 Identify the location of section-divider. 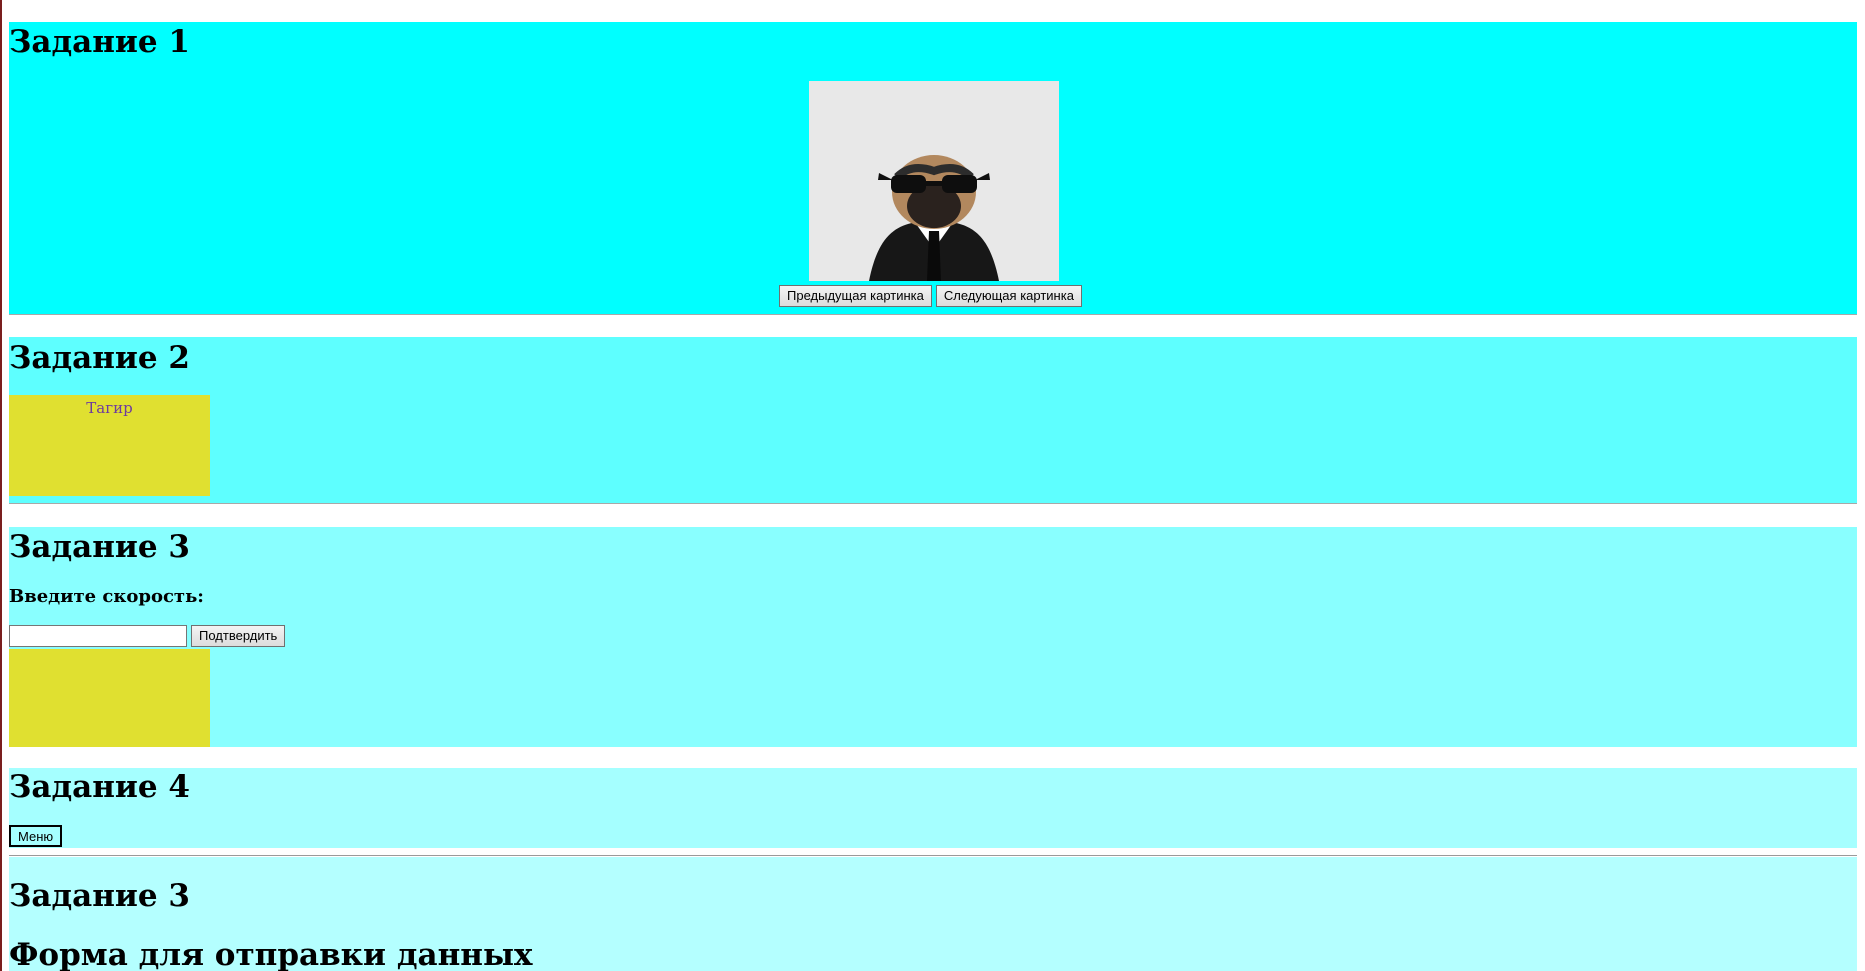
(933, 855).